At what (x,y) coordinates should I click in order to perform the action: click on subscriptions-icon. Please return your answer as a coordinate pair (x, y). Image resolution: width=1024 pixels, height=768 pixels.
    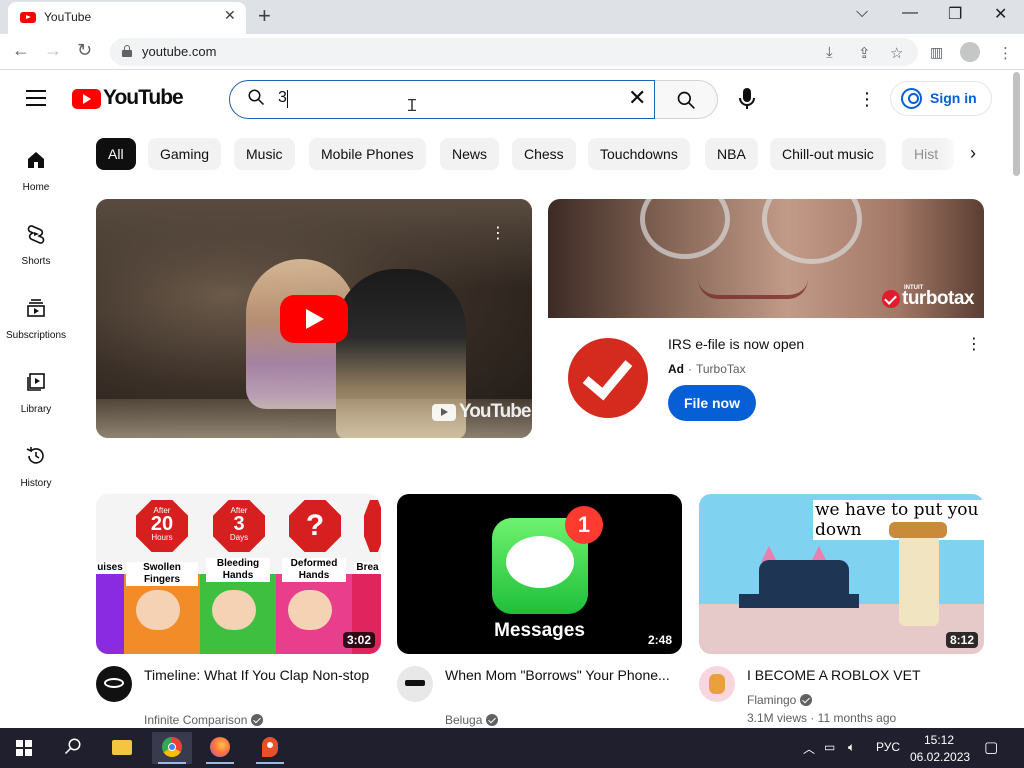
    Looking at the image, I should click on (36, 308).